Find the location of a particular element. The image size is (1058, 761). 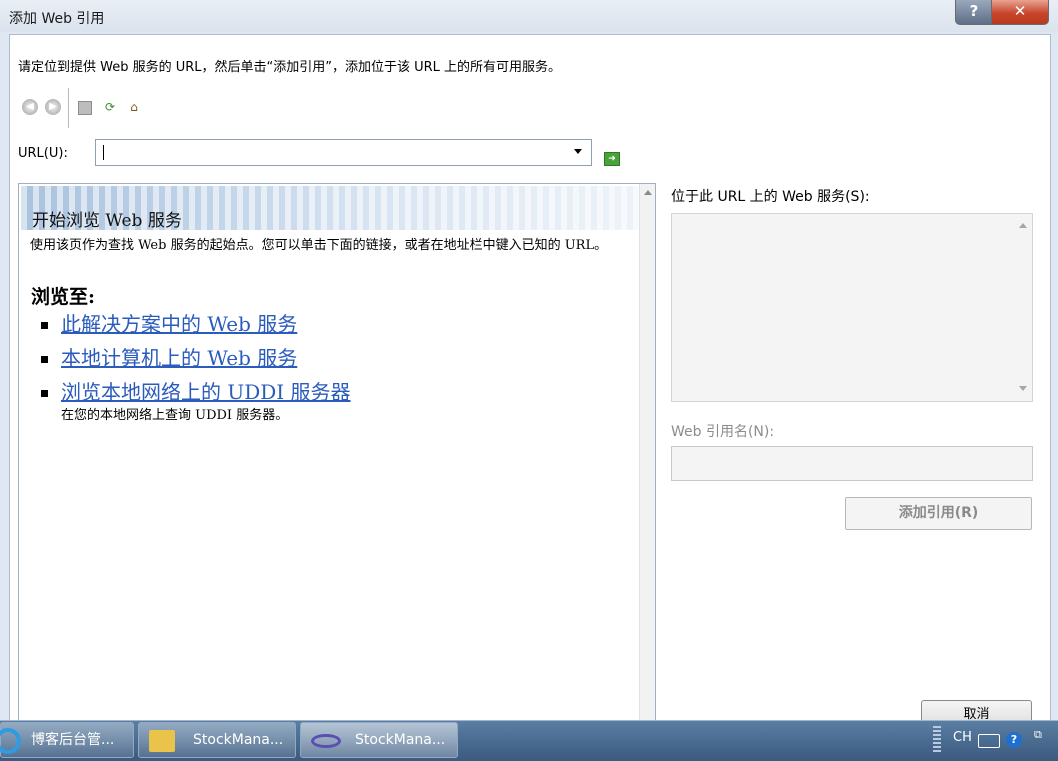

link-local-machine-services: 本地计算机上的 Web 服务 is located at coordinates (179, 356).